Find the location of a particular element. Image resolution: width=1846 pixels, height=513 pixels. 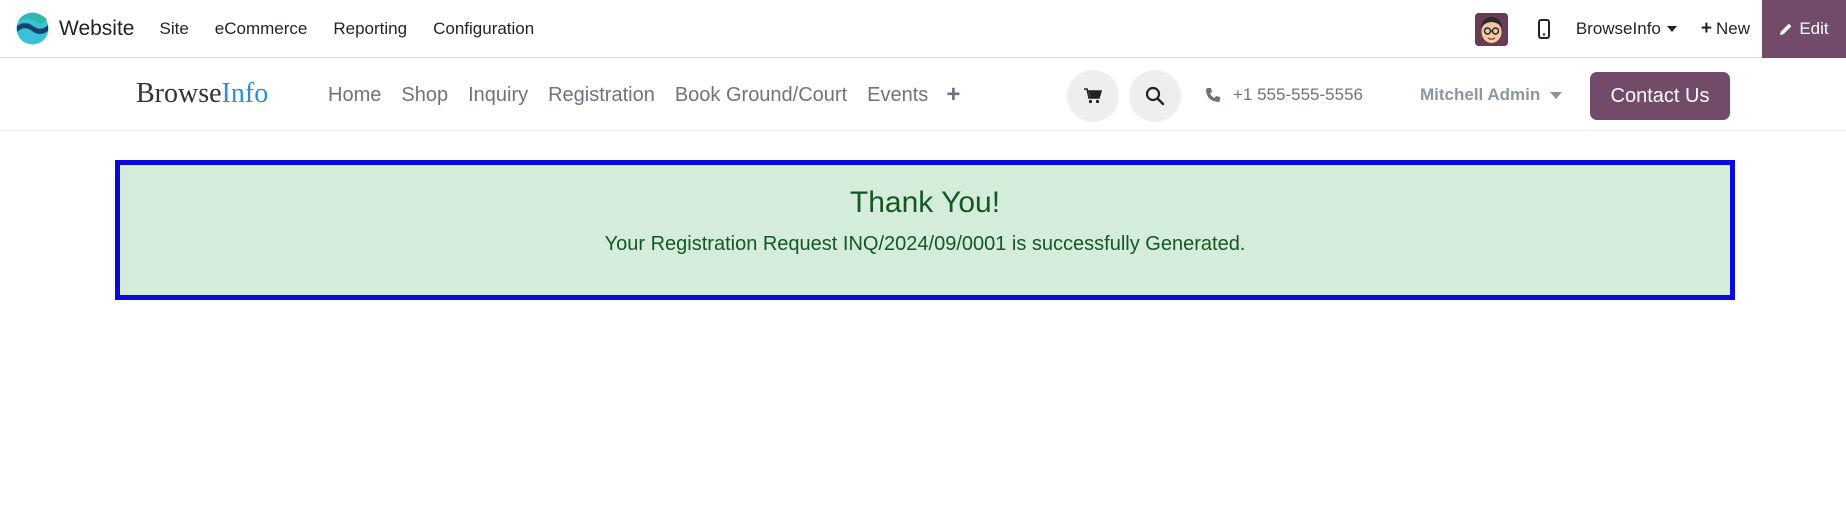

site-logo-part2: Info is located at coordinates (245, 93).